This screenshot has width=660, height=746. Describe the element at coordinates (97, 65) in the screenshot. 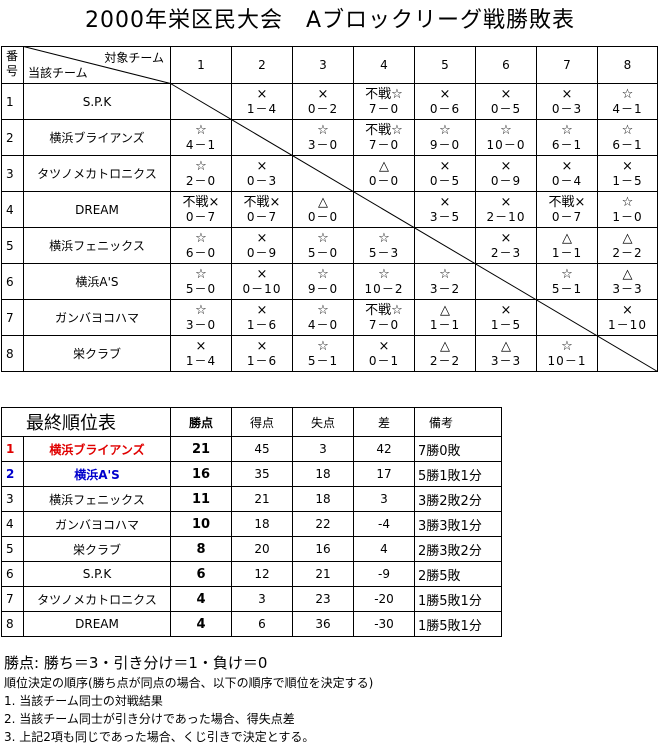

I see `header-corner: 対象チーム 当該チーム` at that location.